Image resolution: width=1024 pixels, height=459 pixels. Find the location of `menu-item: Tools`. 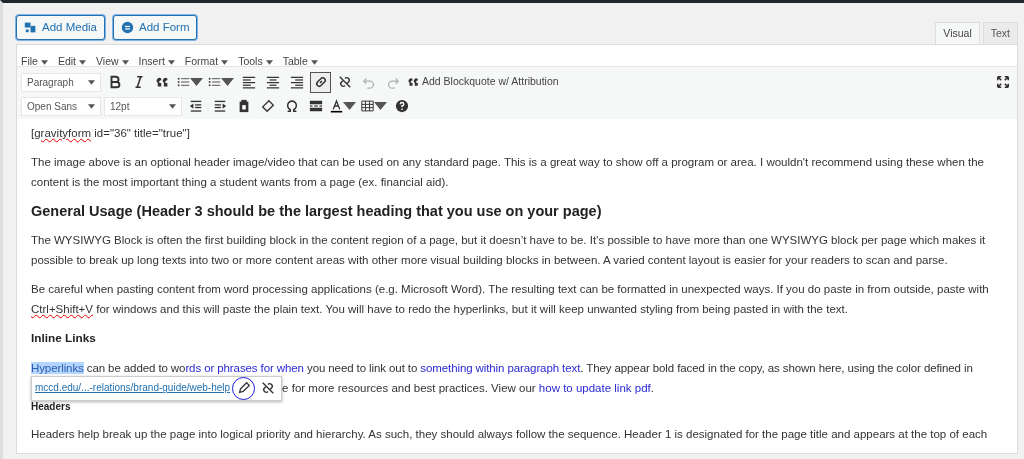

menu-item: Tools is located at coordinates (255, 62).